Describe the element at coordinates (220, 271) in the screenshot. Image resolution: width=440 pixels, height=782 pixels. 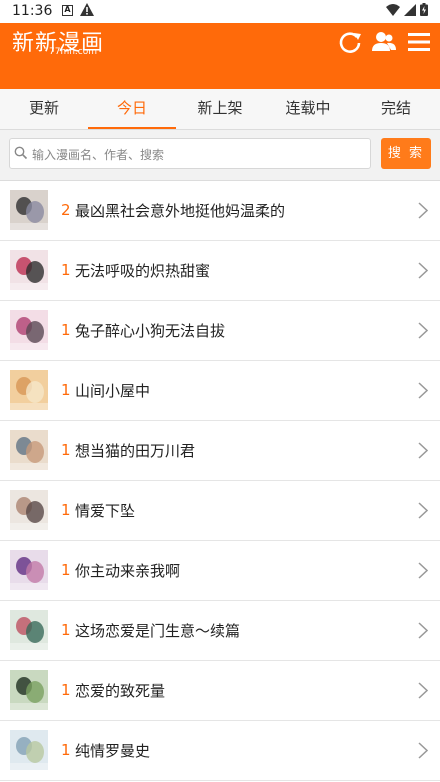
I see `list-item: 1 无法呼吸的炽热甜蜜` at that location.